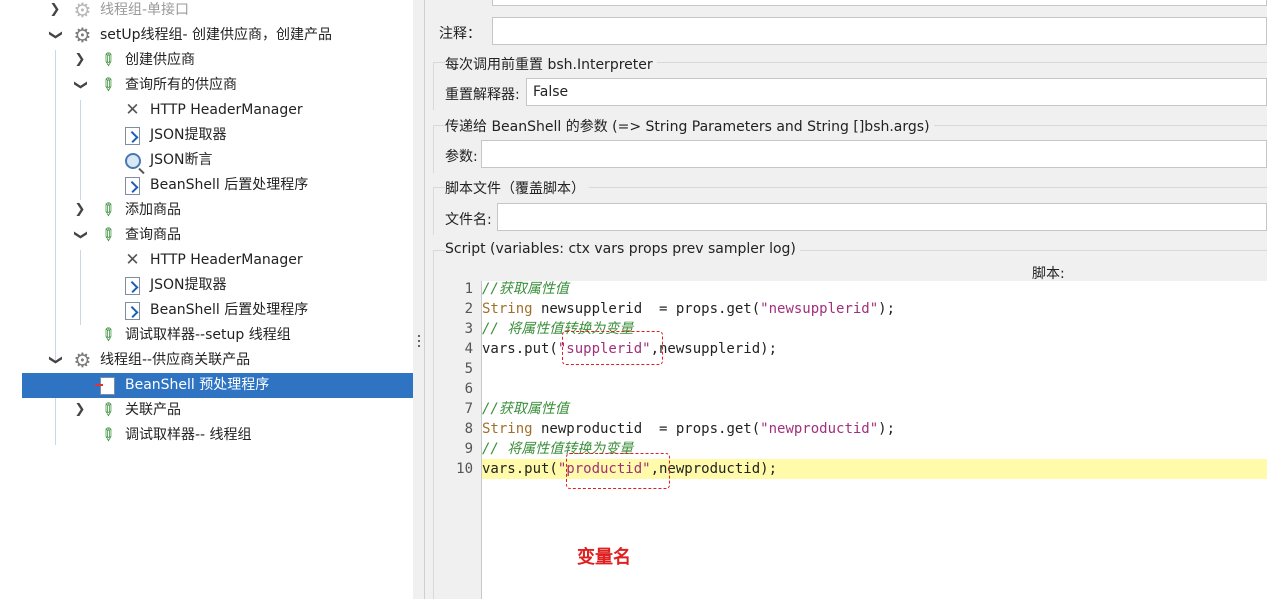  I want to click on tree-item-label: 调试取样器--setup 线程组, so click(208, 335).